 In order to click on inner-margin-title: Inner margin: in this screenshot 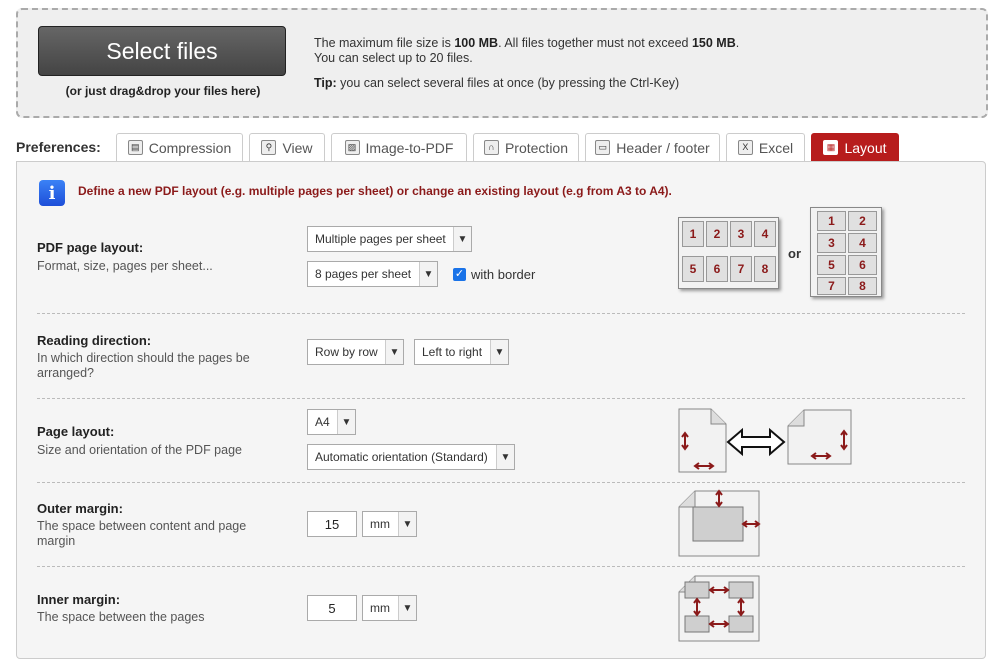, I will do `click(79, 599)`.